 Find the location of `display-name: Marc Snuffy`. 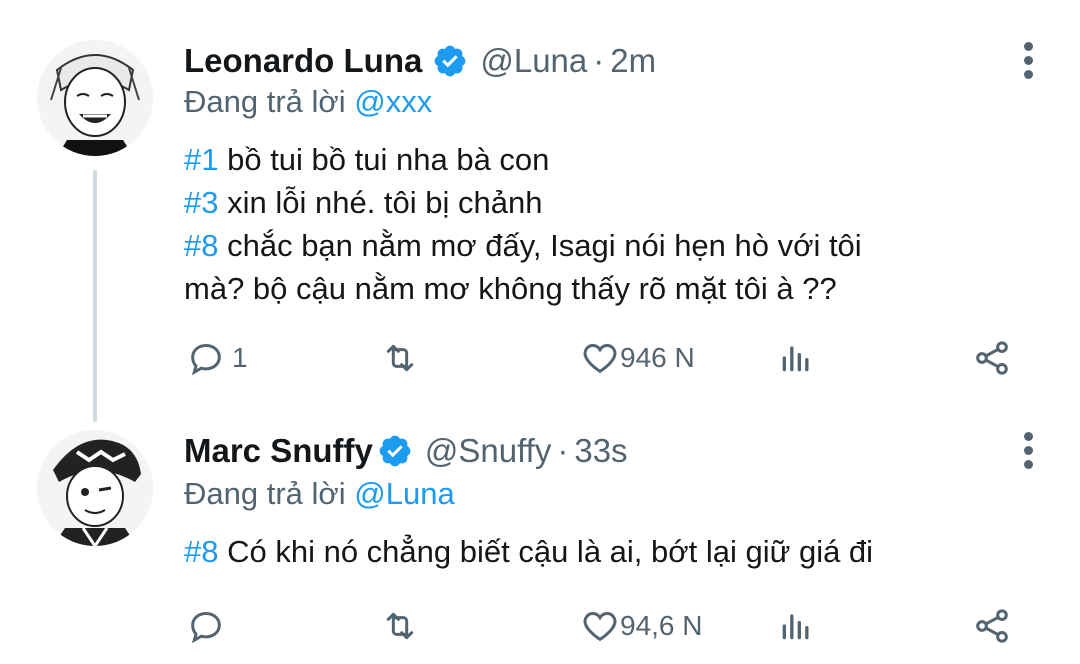

display-name: Marc Snuffy is located at coordinates (278, 451).